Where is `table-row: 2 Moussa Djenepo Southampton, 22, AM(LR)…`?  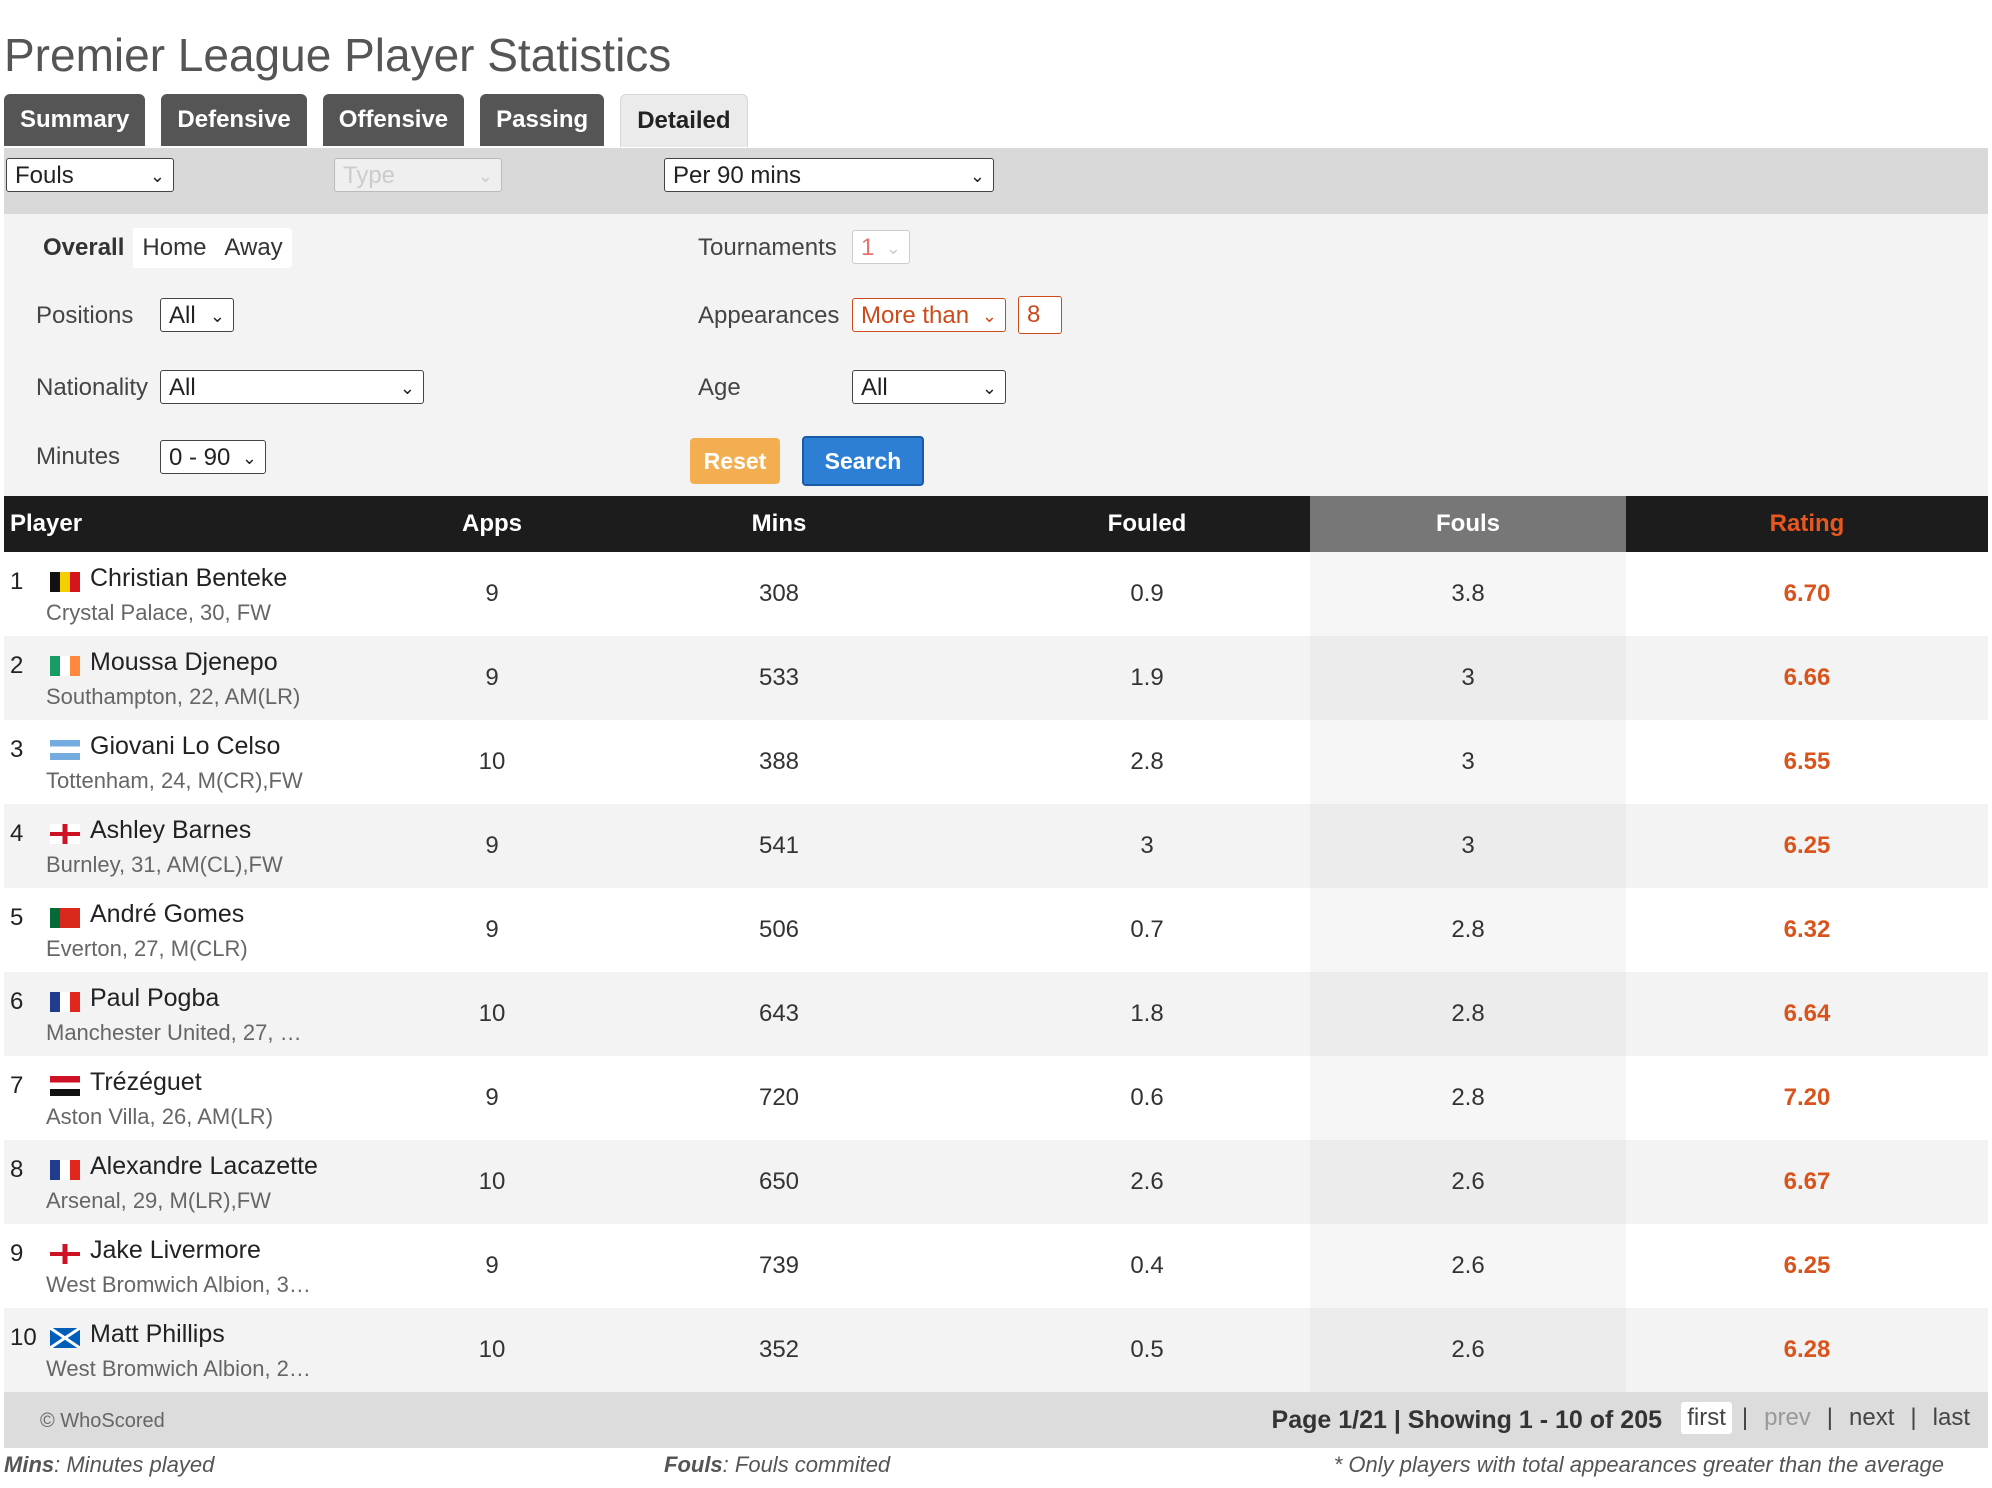
table-row: 2 Moussa Djenepo Southampton, 22, AM(LR)… is located at coordinates (996, 678).